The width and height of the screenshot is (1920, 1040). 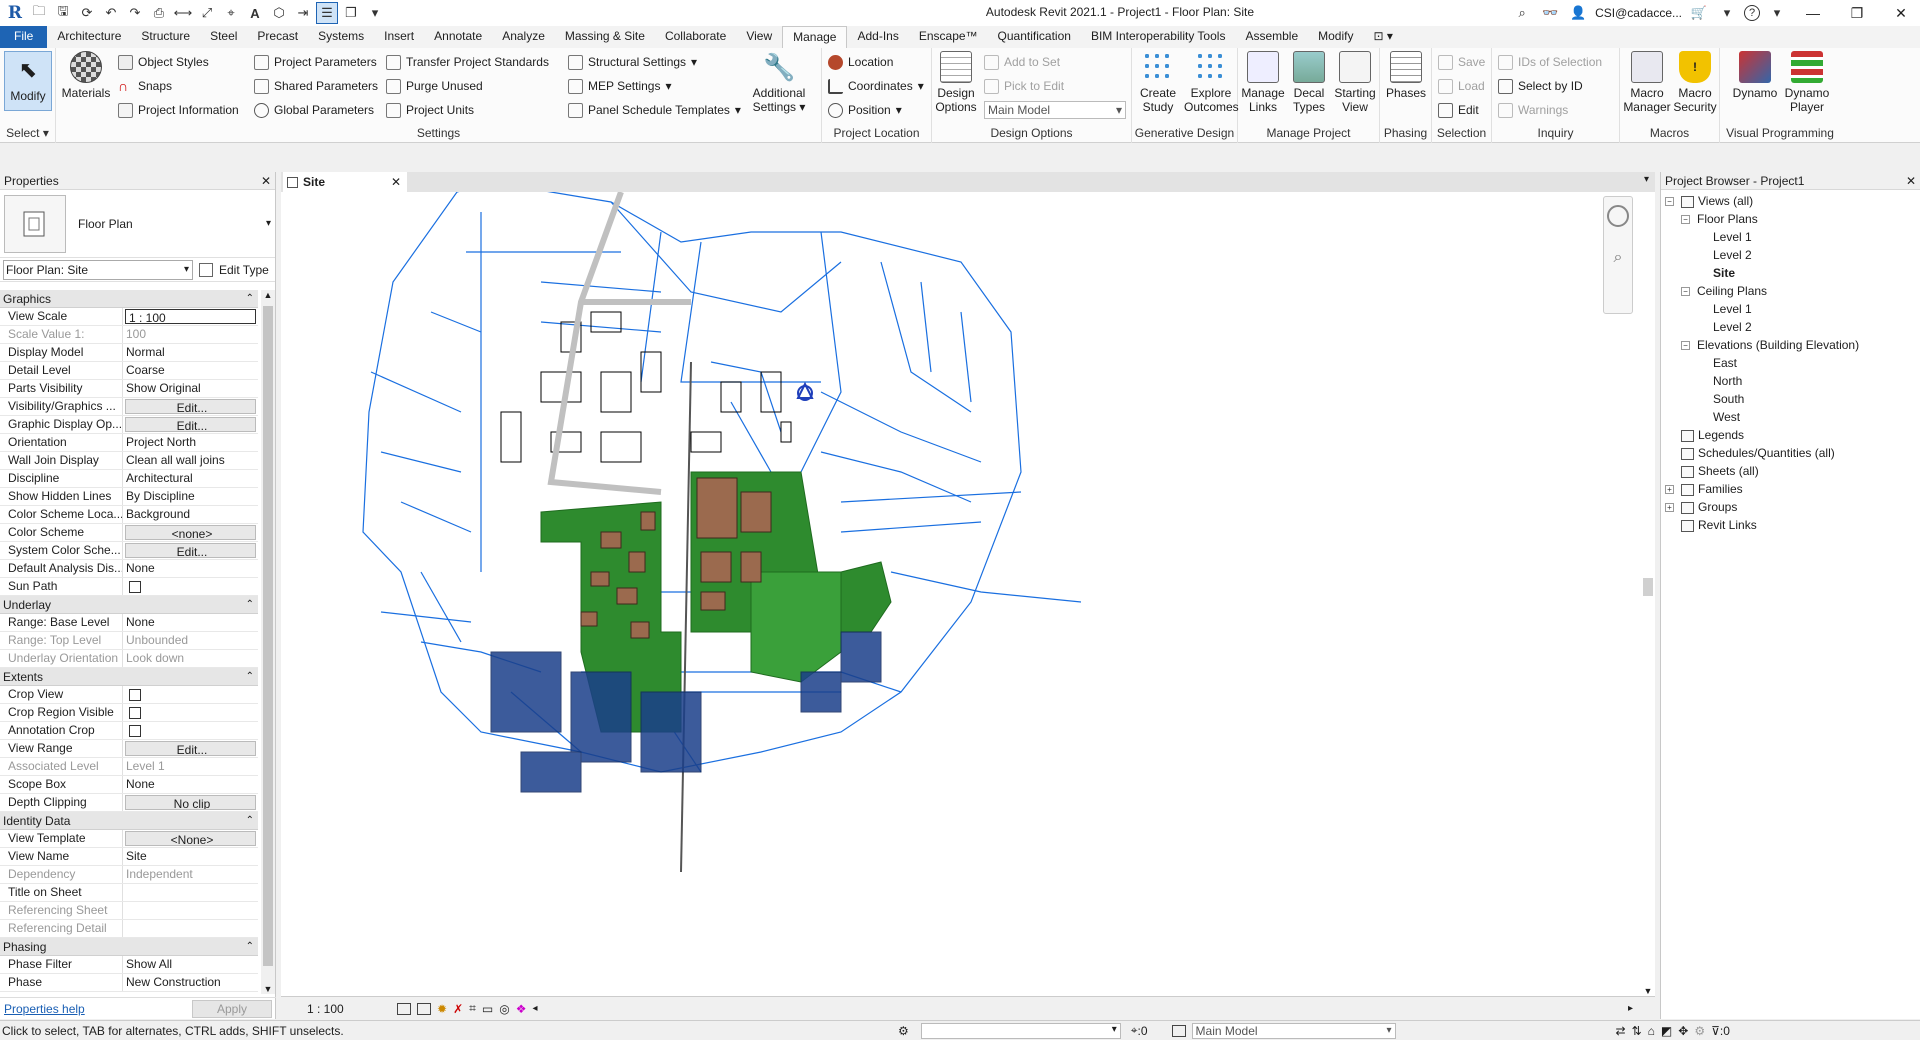 I want to click on group-underlay: Underlay ⌃, so click(x=129, y=605).